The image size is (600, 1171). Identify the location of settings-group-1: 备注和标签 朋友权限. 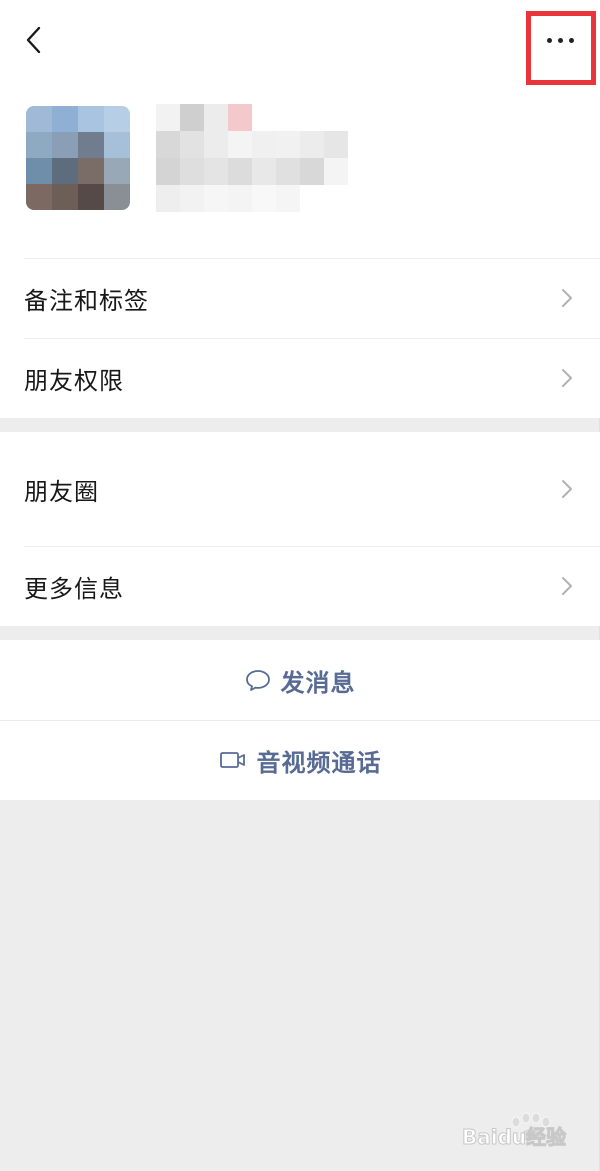
(300, 338).